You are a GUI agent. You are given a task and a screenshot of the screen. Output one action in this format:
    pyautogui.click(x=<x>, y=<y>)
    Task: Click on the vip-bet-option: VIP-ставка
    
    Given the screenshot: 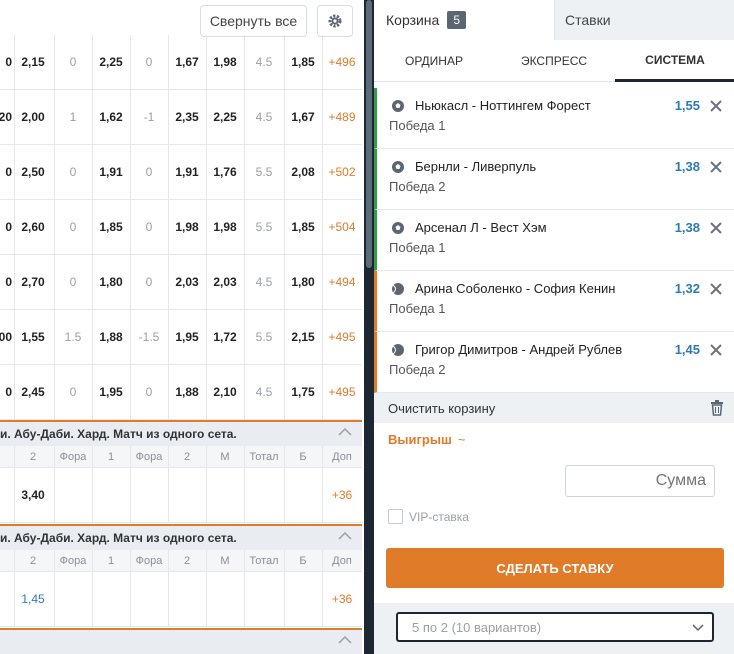 What is the action you would take?
    pyautogui.click(x=428, y=516)
    